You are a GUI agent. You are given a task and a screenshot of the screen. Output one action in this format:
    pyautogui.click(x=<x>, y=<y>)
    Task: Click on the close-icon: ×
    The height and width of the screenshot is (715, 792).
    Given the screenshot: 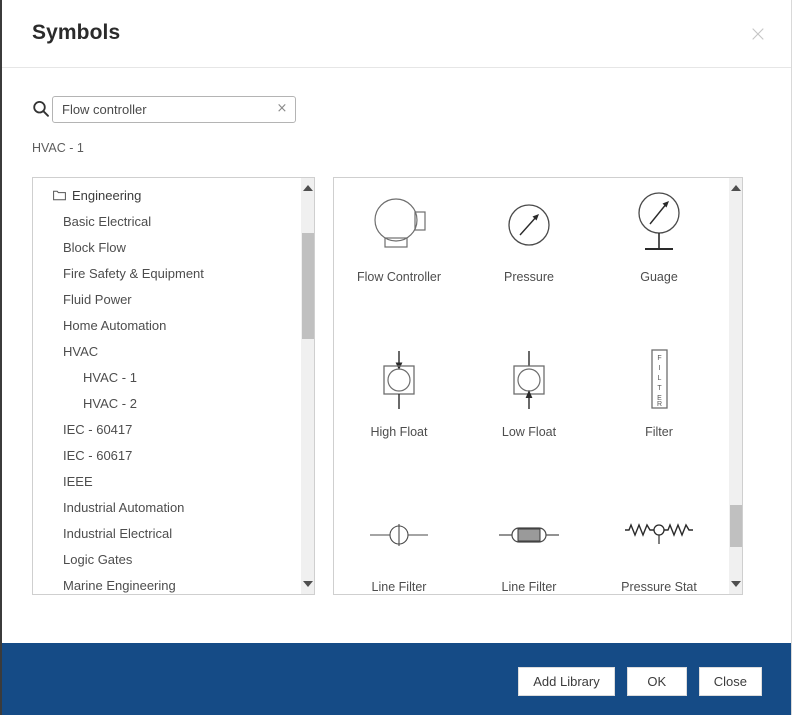 What is the action you would take?
    pyautogui.click(x=758, y=36)
    